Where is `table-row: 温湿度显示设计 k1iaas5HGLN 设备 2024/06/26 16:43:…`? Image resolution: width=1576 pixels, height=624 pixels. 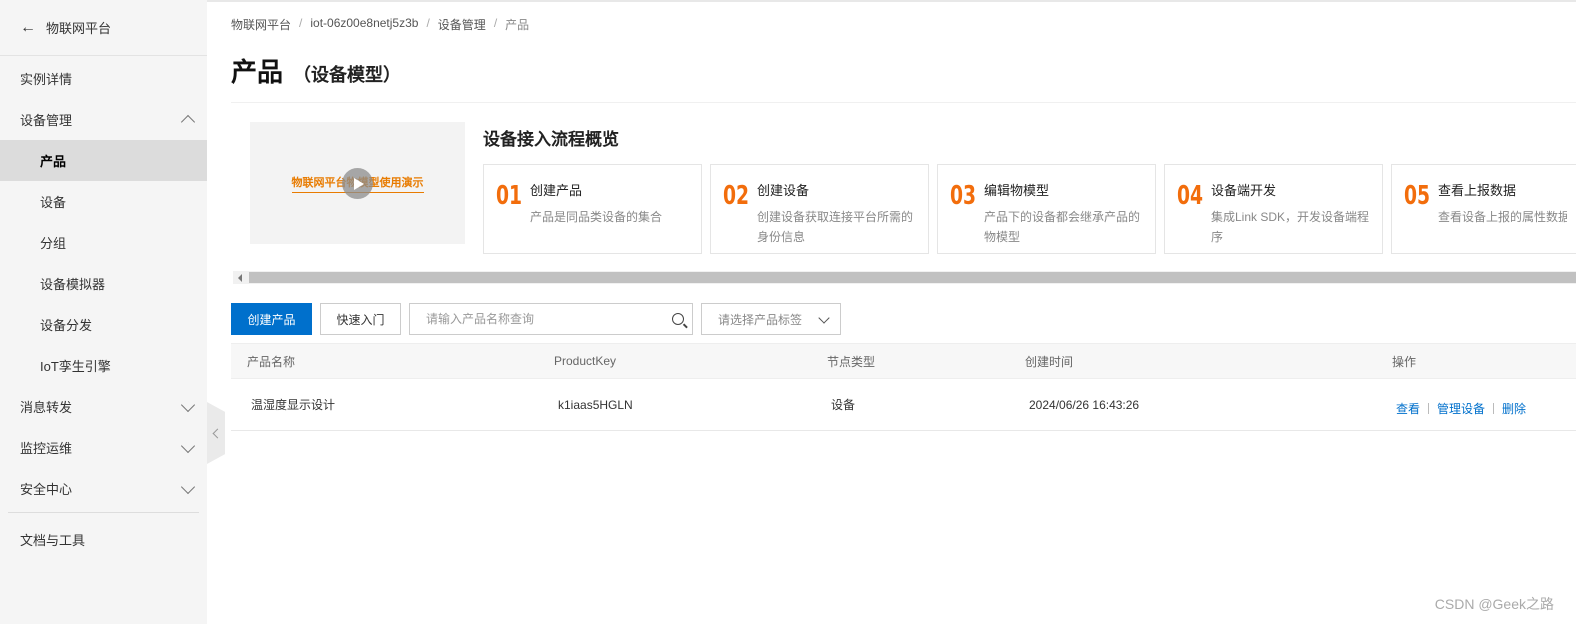 table-row: 温湿度显示设计 k1iaas5HGLN 设备 2024/06/26 16:43:… is located at coordinates (903, 405).